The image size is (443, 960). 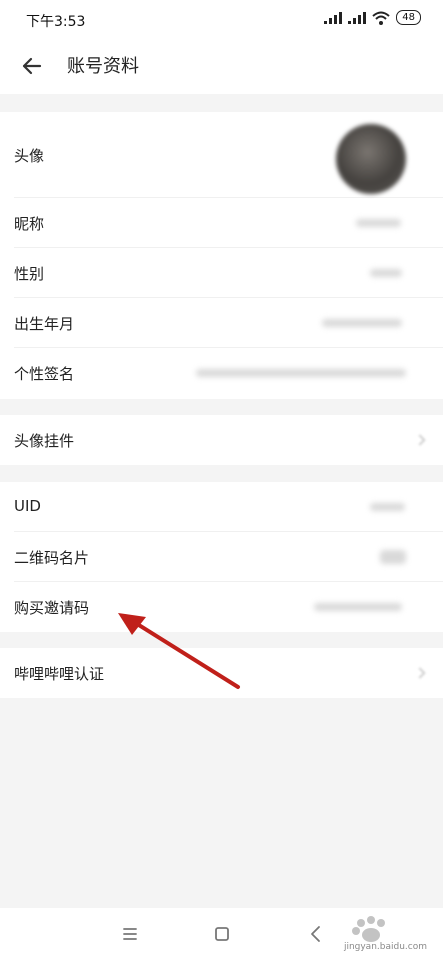 What do you see at coordinates (221, 507) in the screenshot?
I see `row-uid: UID` at bounding box center [221, 507].